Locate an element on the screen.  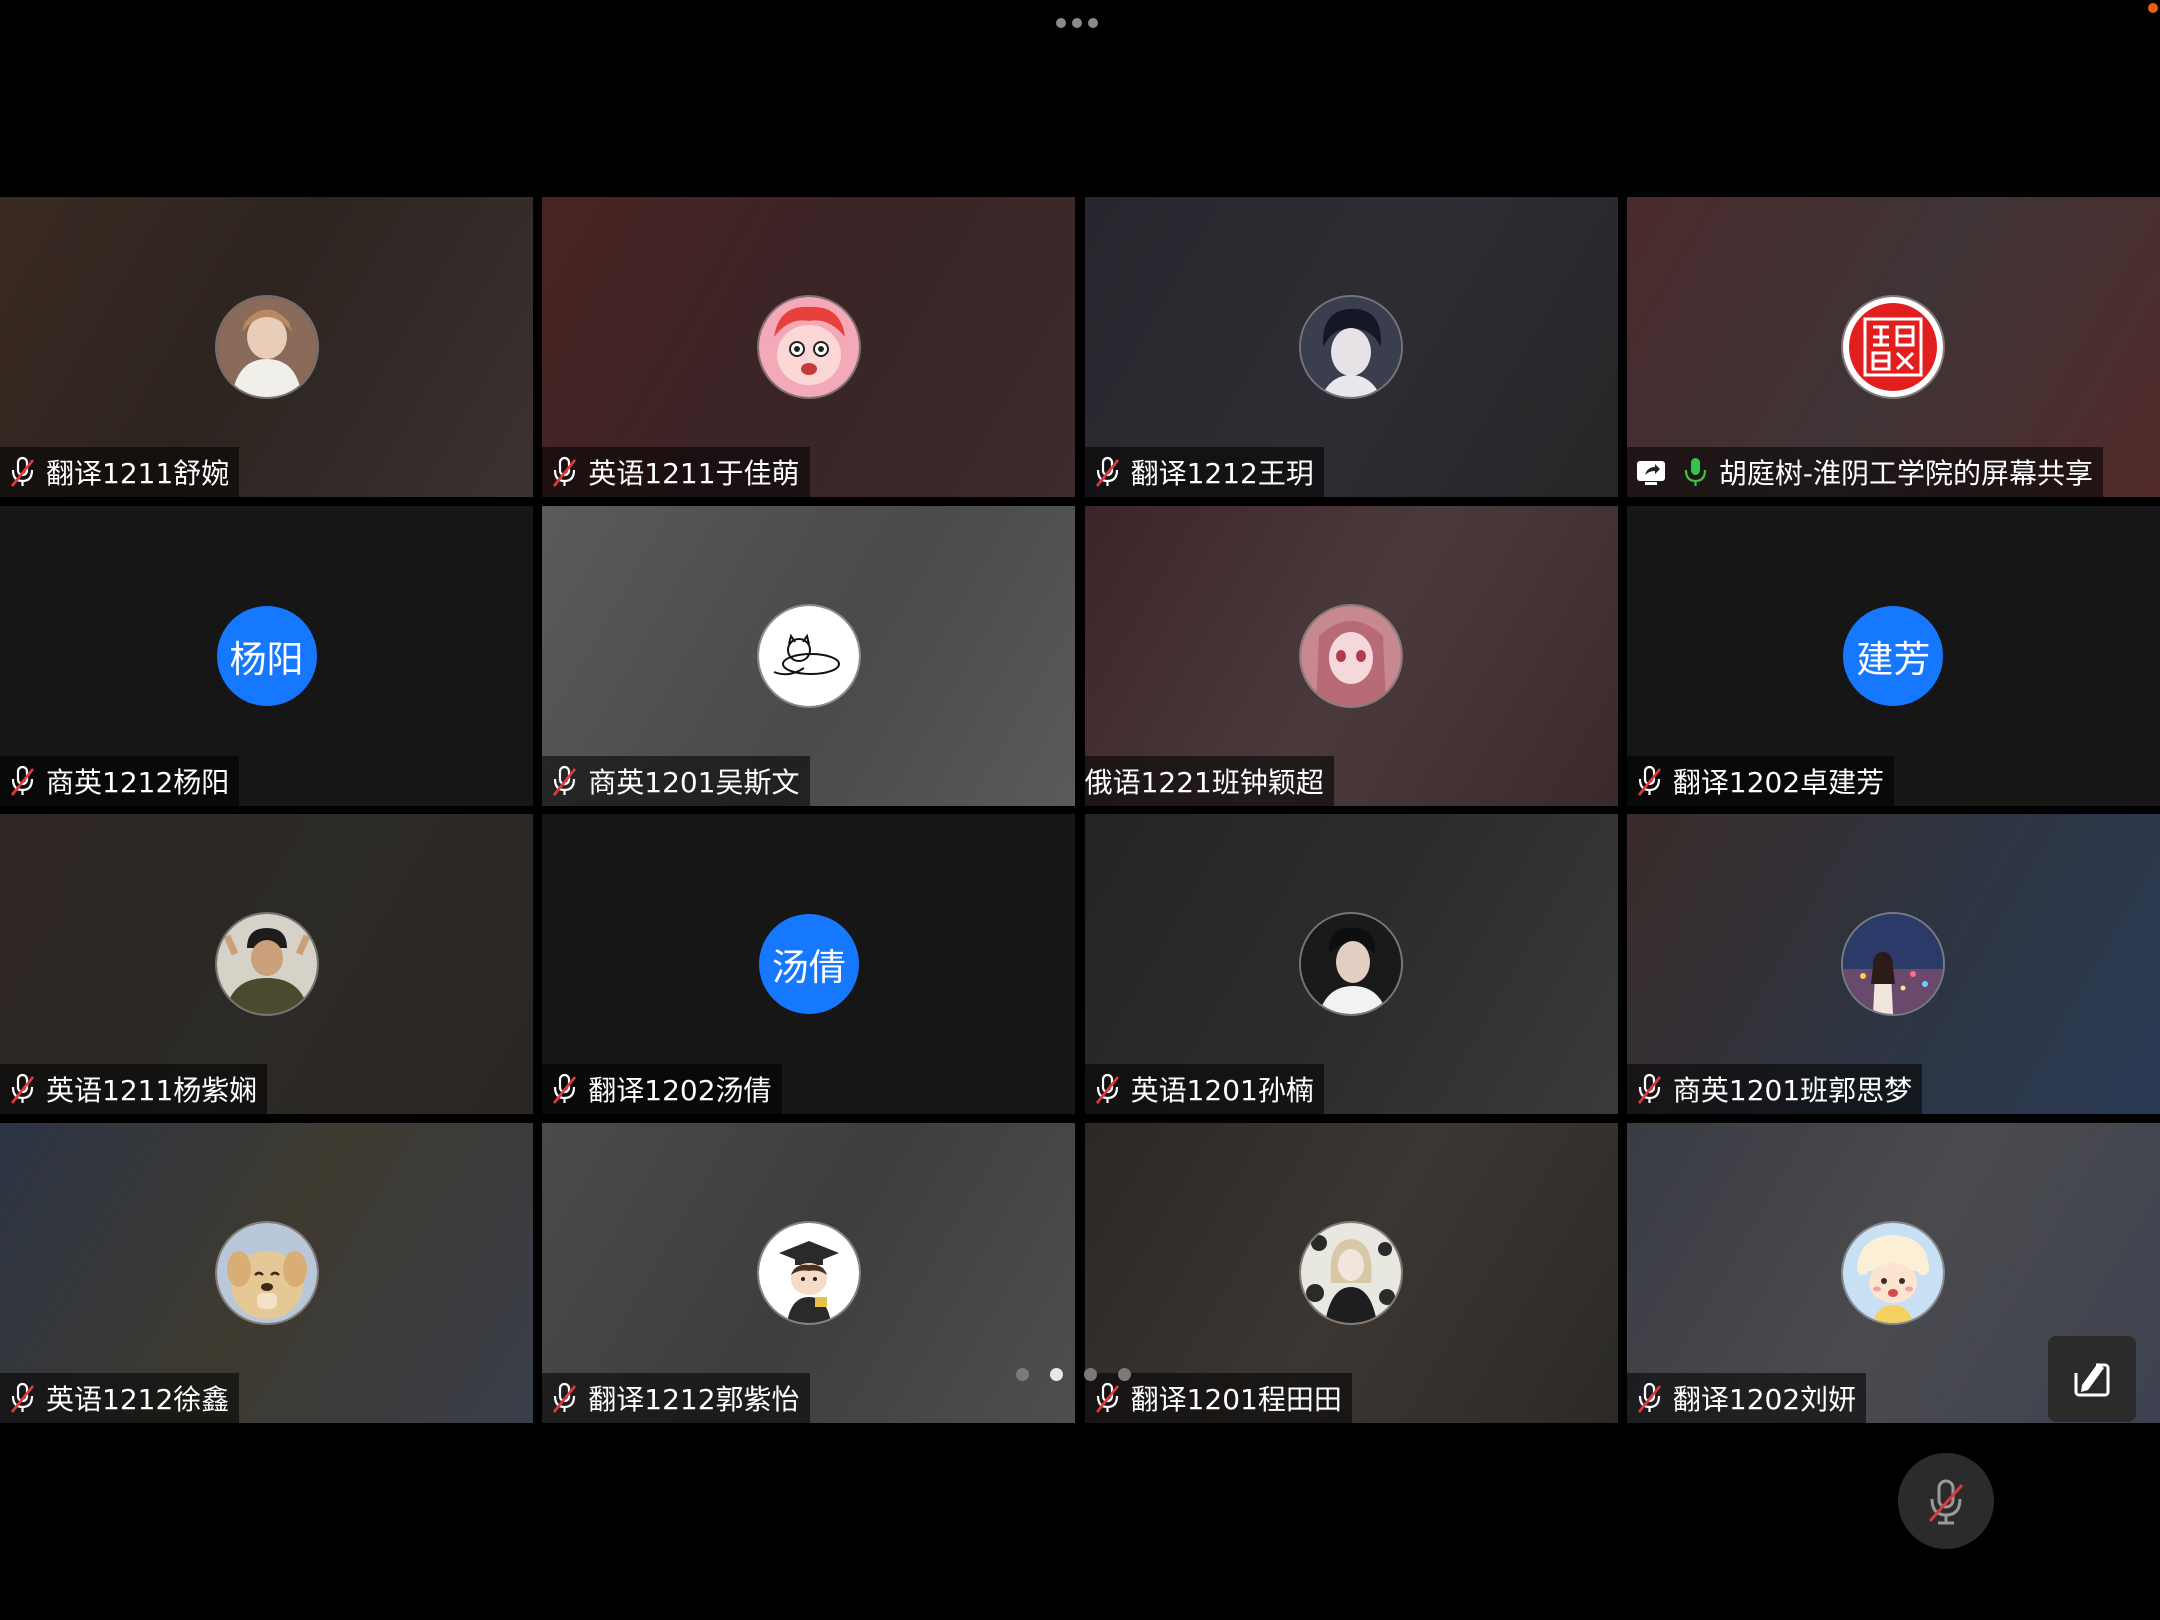
annotate-button is located at coordinates (2092, 1379).